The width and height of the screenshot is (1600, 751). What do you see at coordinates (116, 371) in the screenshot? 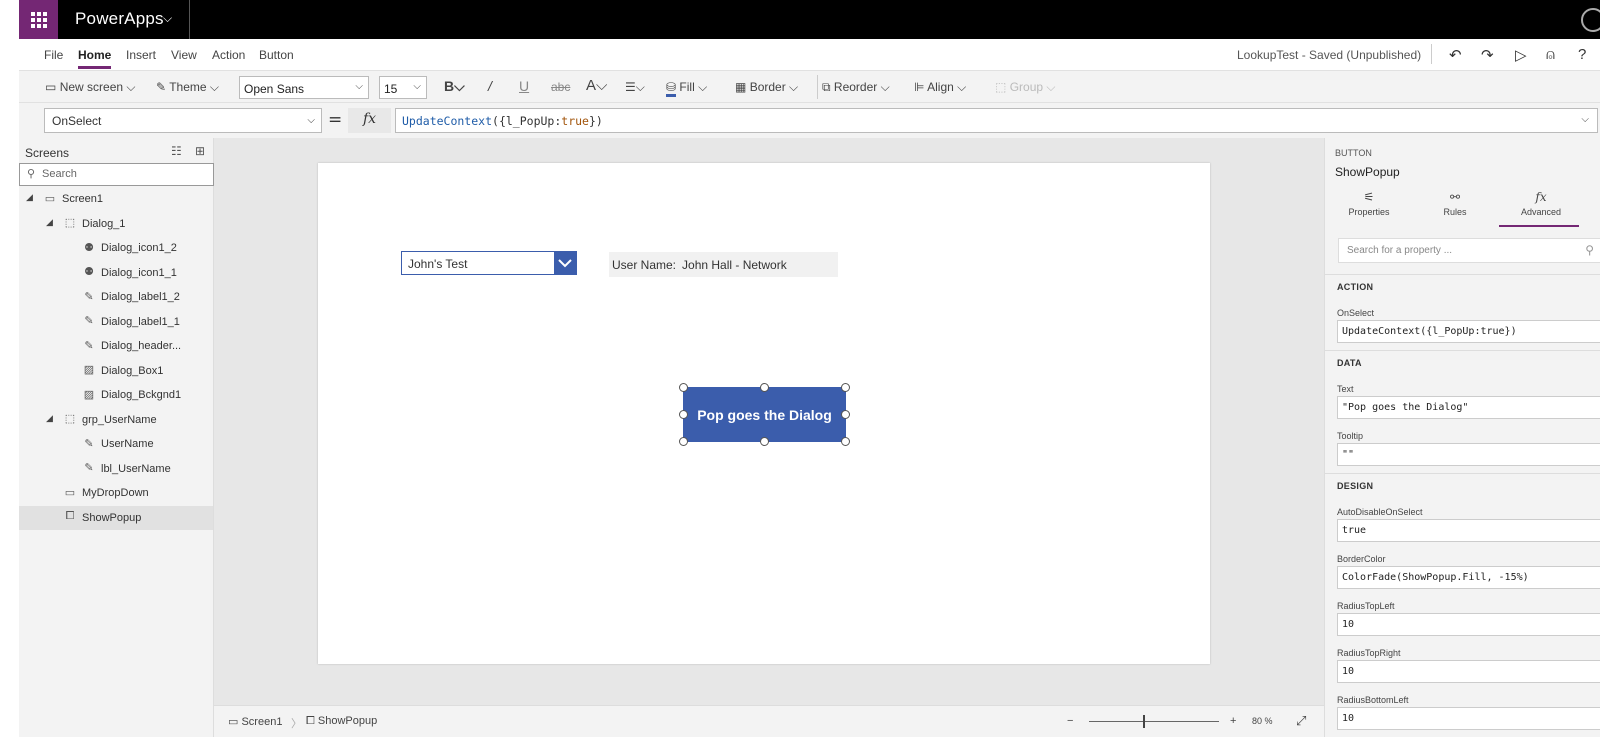
I see `tree-item: ▨ Dialog_Box1` at bounding box center [116, 371].